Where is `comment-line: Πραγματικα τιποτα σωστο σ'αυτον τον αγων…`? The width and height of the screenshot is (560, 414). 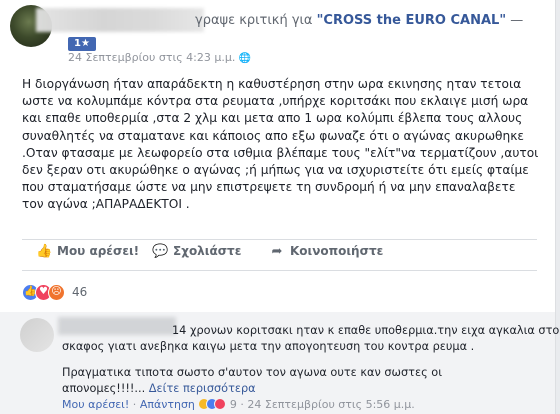
comment-line: Πραγματικα τιποτα σωστο σ'αυτον τον αγων… is located at coordinates (252, 372).